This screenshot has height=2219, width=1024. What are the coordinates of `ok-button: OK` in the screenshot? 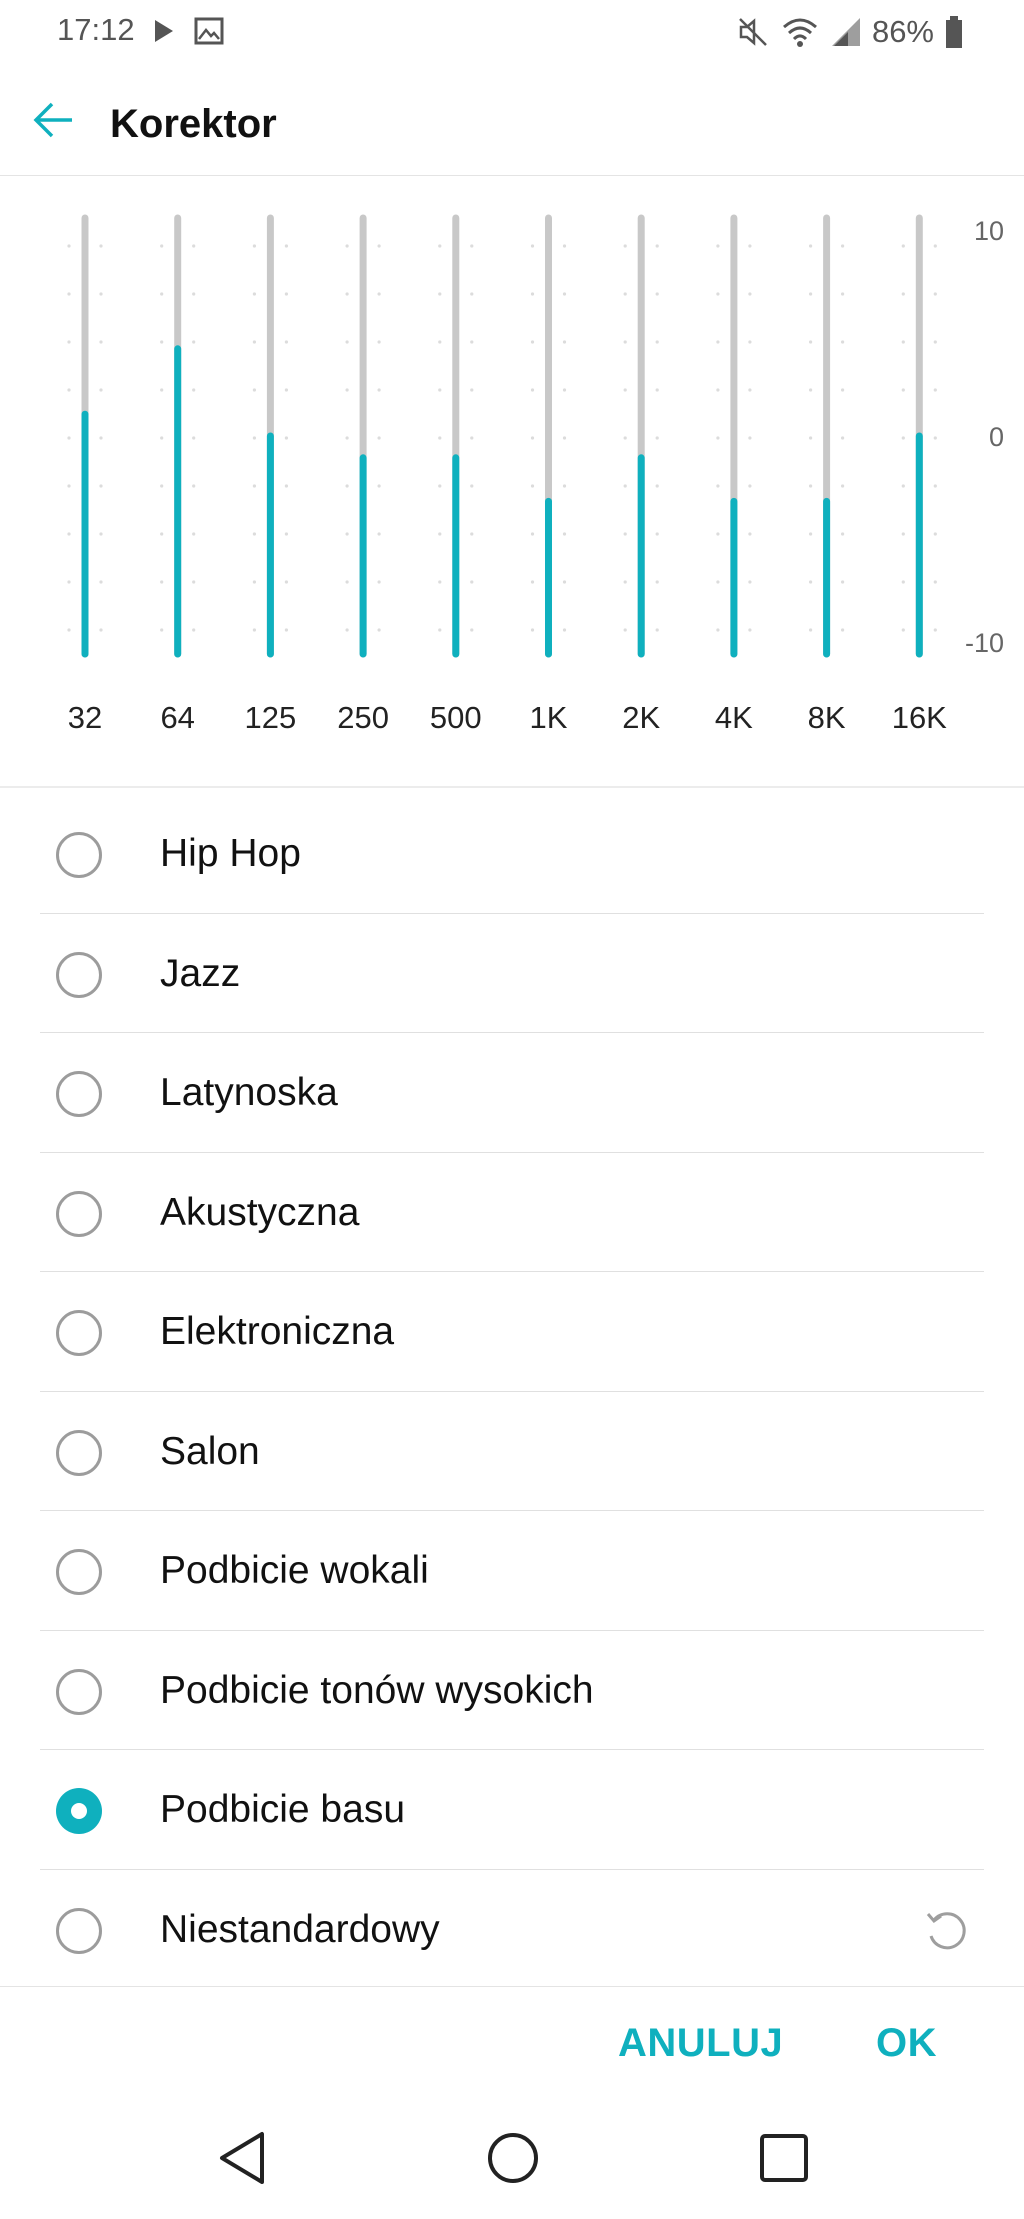 It's located at (906, 2043).